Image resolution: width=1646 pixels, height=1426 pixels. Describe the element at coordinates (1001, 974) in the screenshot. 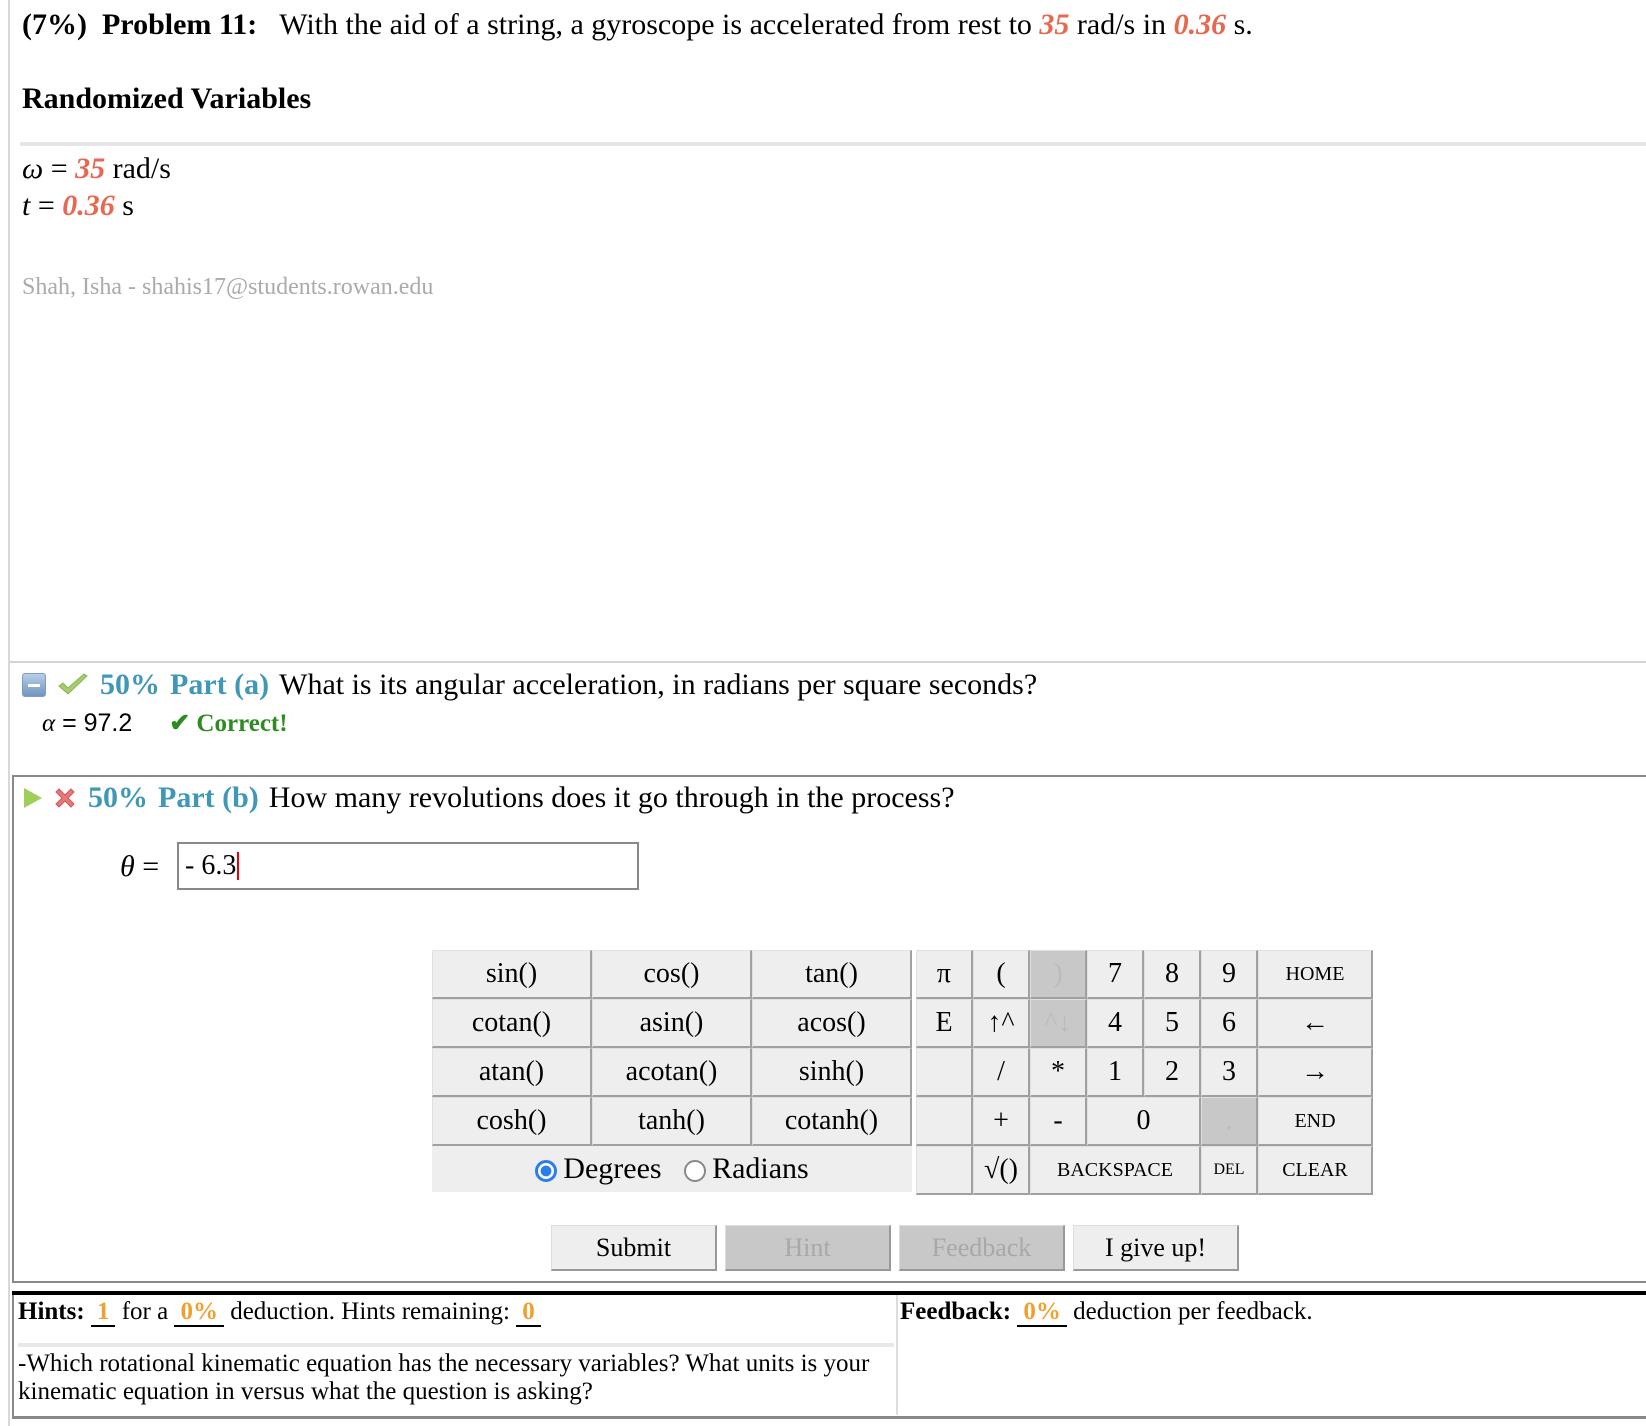

I see `key-left-paren: (` at that location.